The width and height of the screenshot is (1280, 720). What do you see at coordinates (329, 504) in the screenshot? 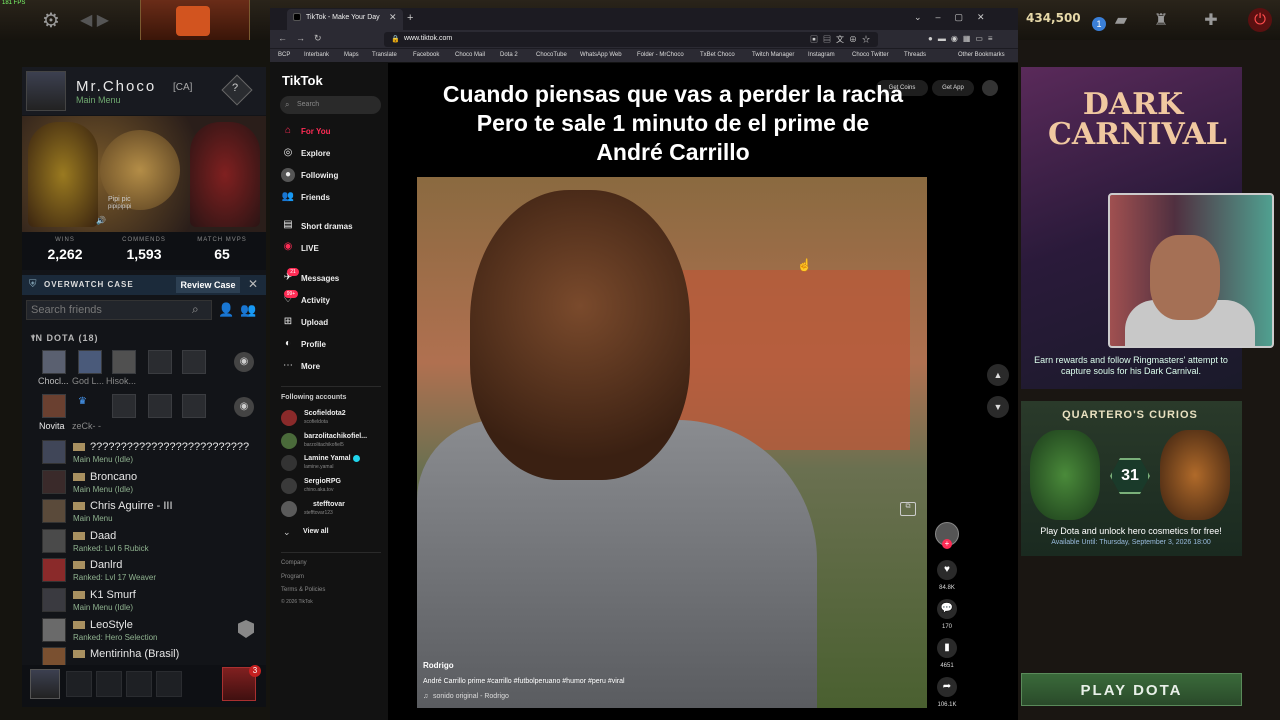
I see `account-name: stefftovar` at bounding box center [329, 504].